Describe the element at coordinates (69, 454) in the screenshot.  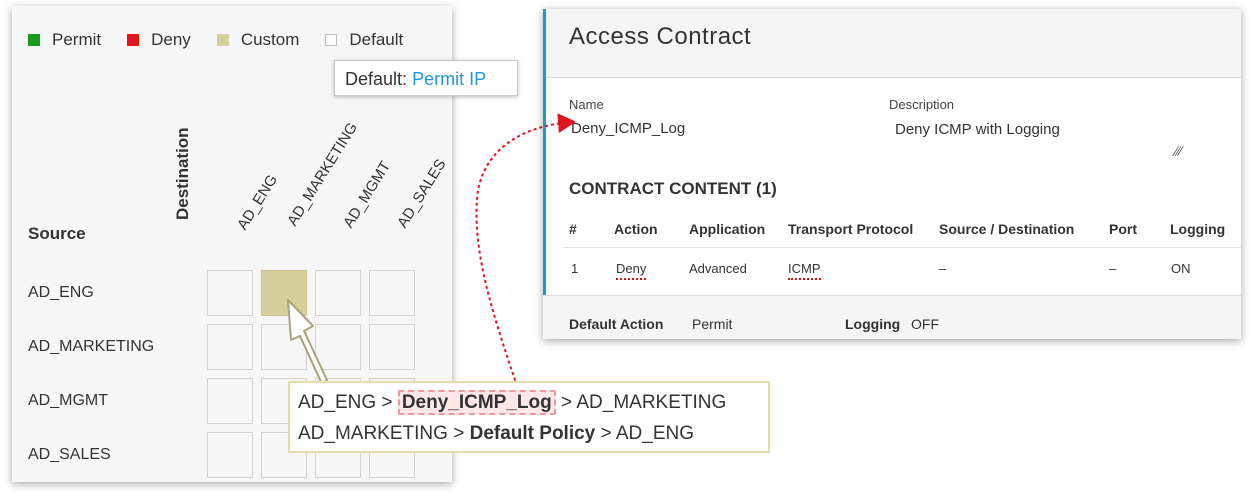
I see `row-label-ad-sales: AD_SALES` at that location.